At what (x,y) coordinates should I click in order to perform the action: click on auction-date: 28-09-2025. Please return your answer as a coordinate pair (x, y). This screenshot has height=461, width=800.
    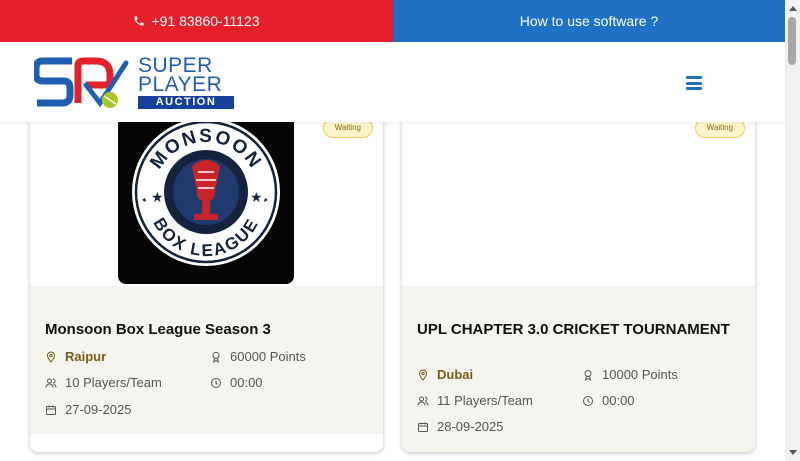
    Looking at the image, I should click on (460, 426).